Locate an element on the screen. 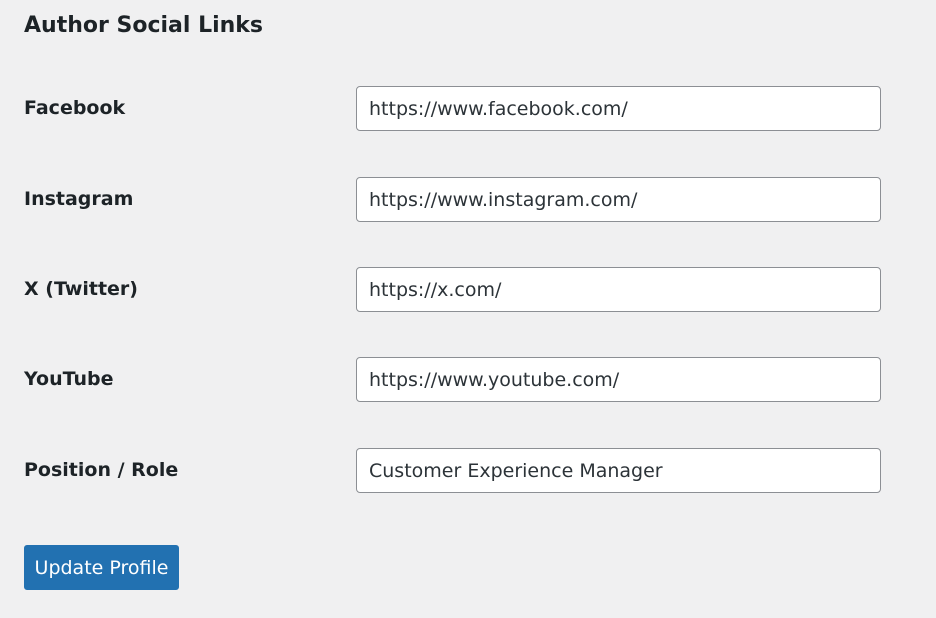 The height and width of the screenshot is (618, 936). twitter-label: X (Twitter) is located at coordinates (81, 289).